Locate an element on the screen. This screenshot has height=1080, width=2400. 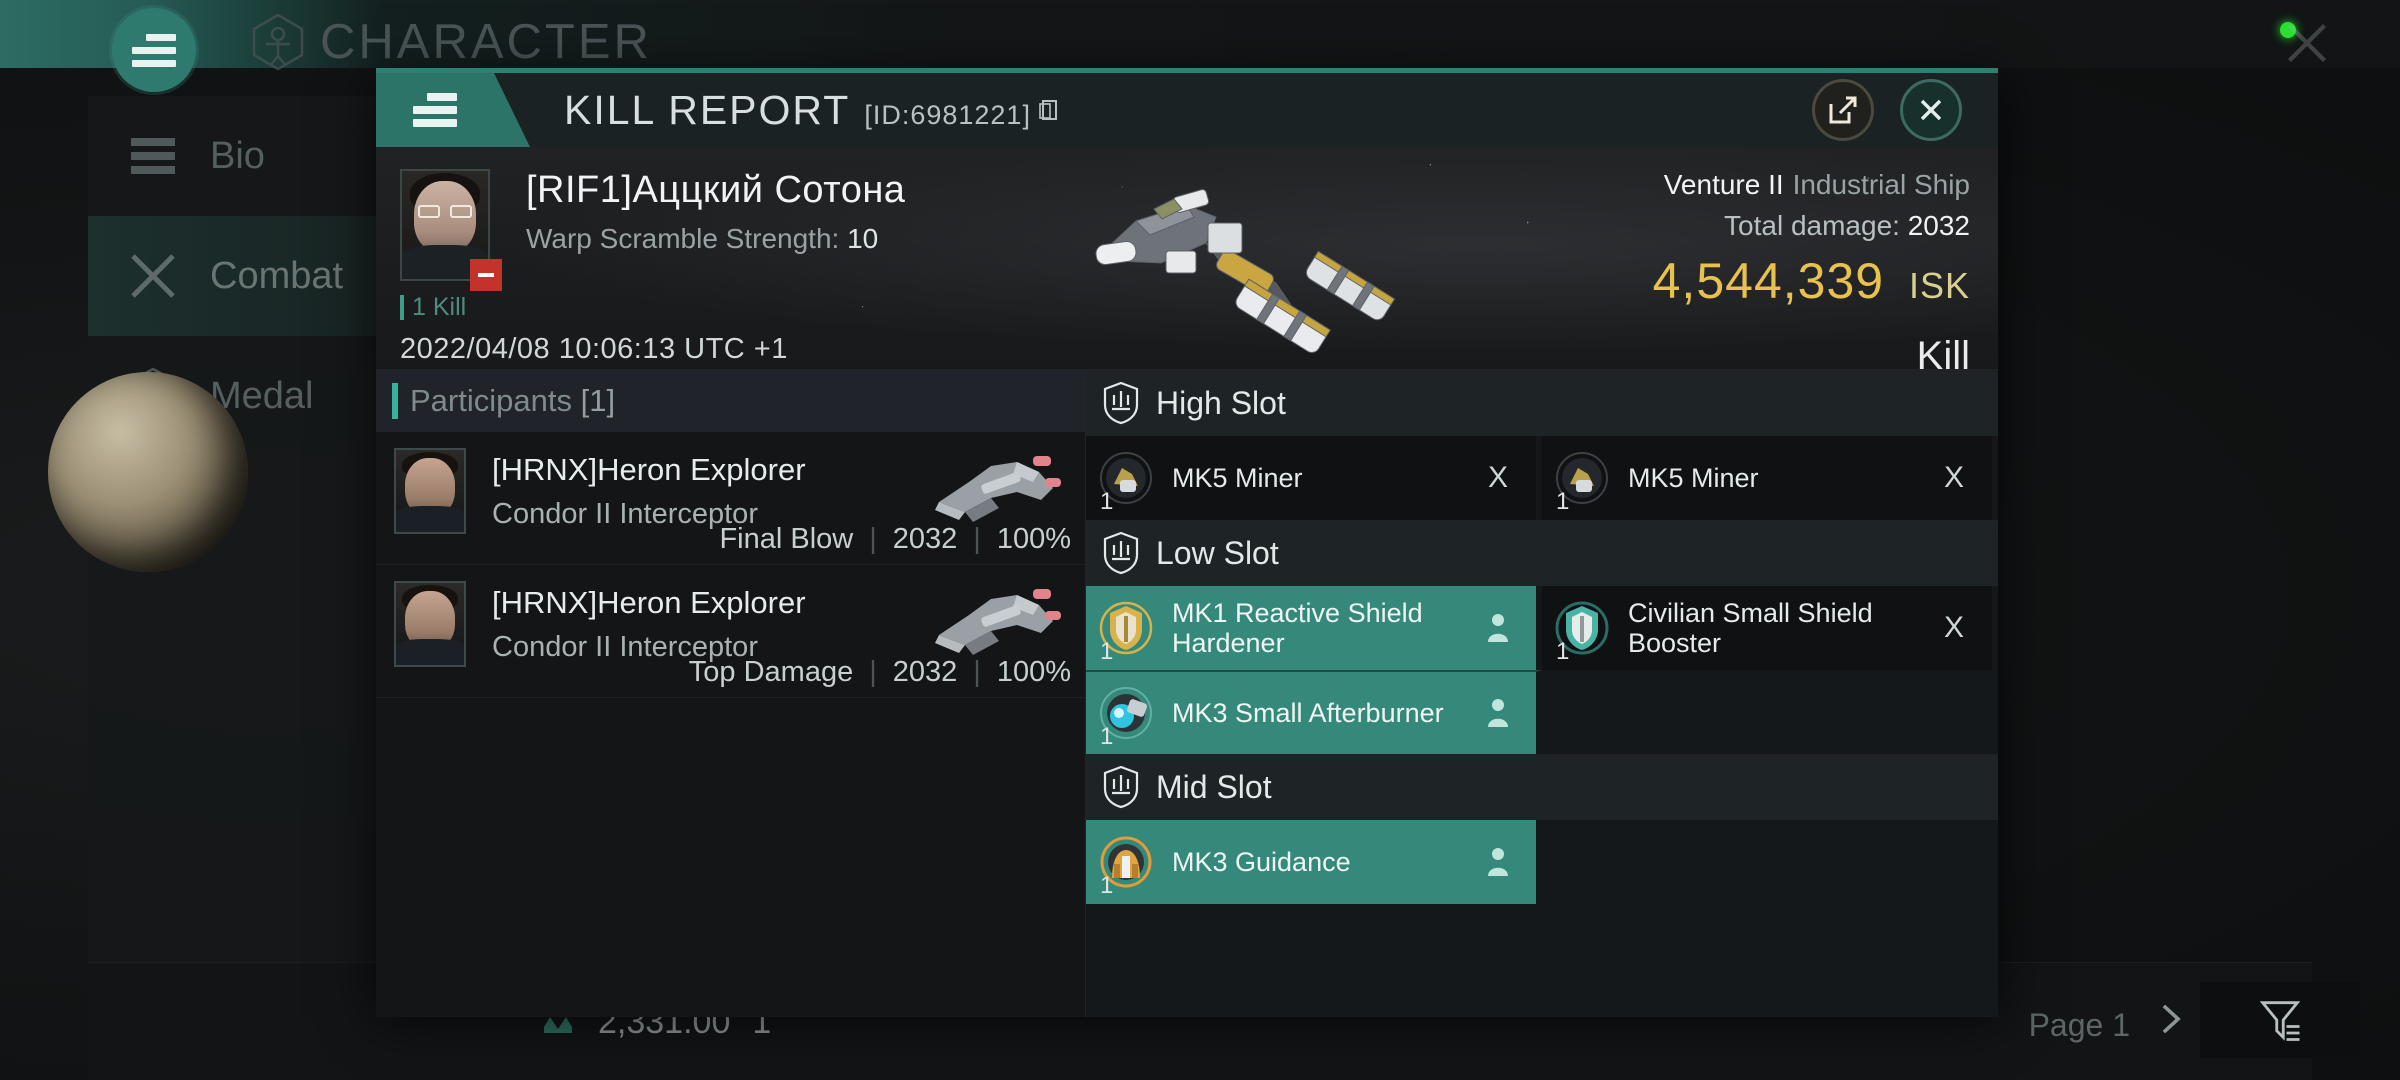
isk-amount: 4,544,339 is located at coordinates (1768, 281).